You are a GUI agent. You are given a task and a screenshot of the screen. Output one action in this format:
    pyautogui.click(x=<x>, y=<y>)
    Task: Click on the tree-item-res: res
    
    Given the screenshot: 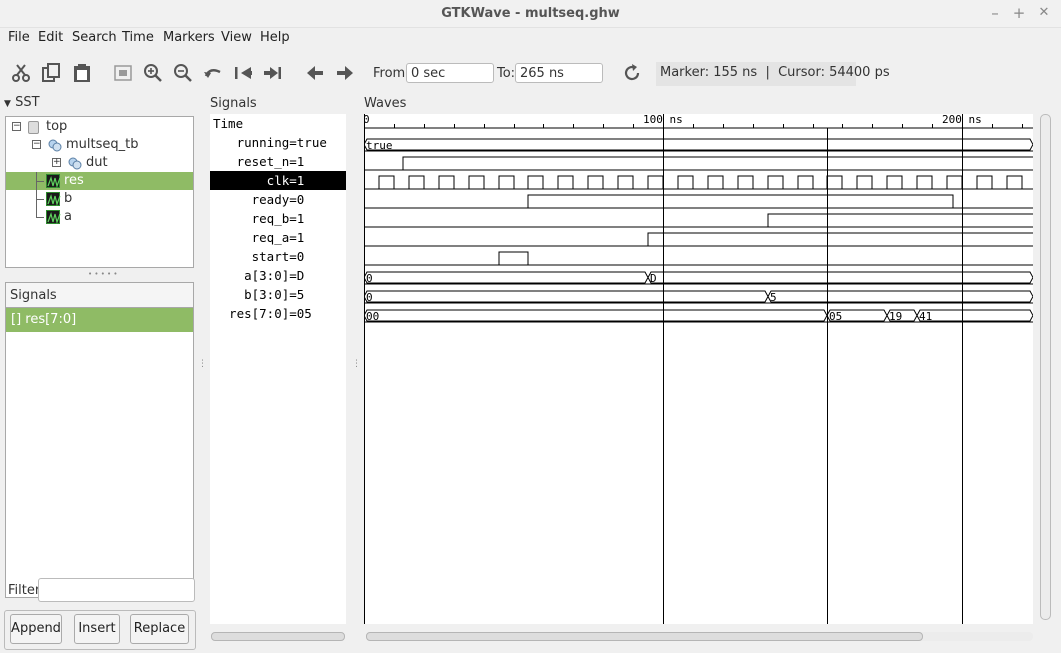 What is the action you would take?
    pyautogui.click(x=99, y=181)
    